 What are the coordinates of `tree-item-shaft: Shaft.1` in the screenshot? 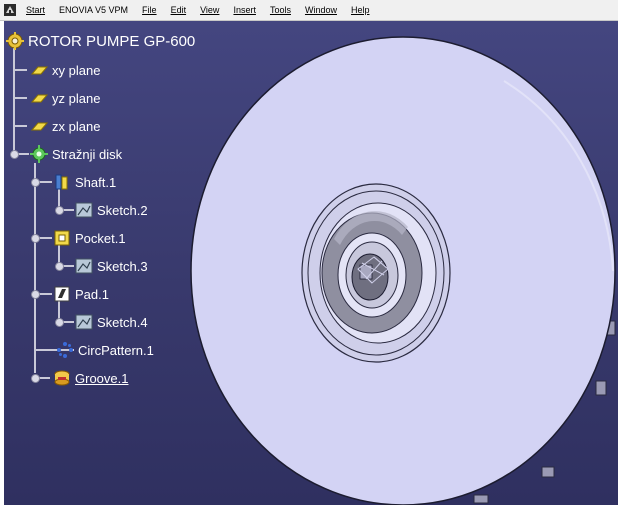 It's located at (84, 182).